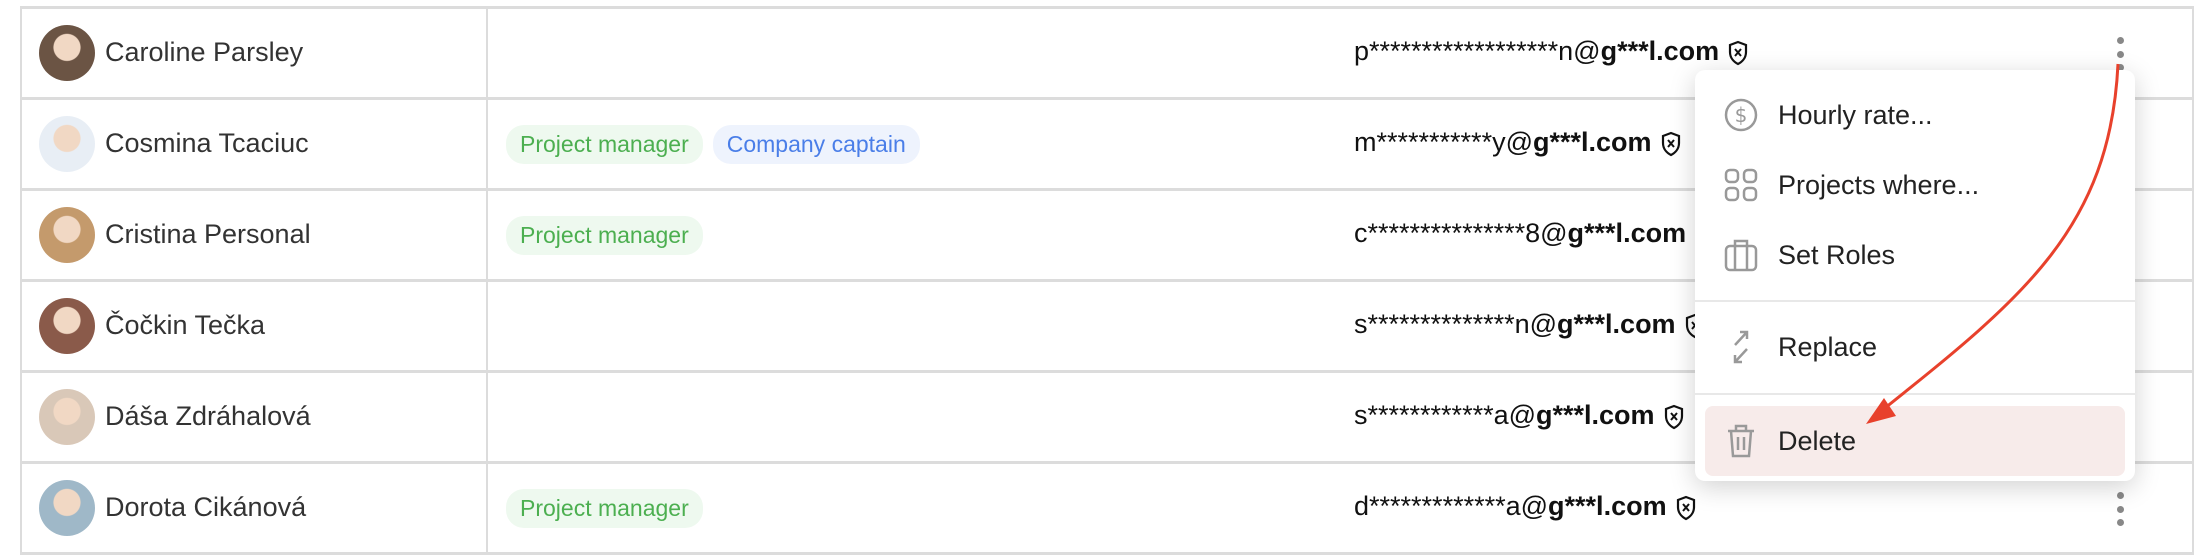  What do you see at coordinates (1518, 142) in the screenshot?
I see `member-email: m***********y@g***l.com` at bounding box center [1518, 142].